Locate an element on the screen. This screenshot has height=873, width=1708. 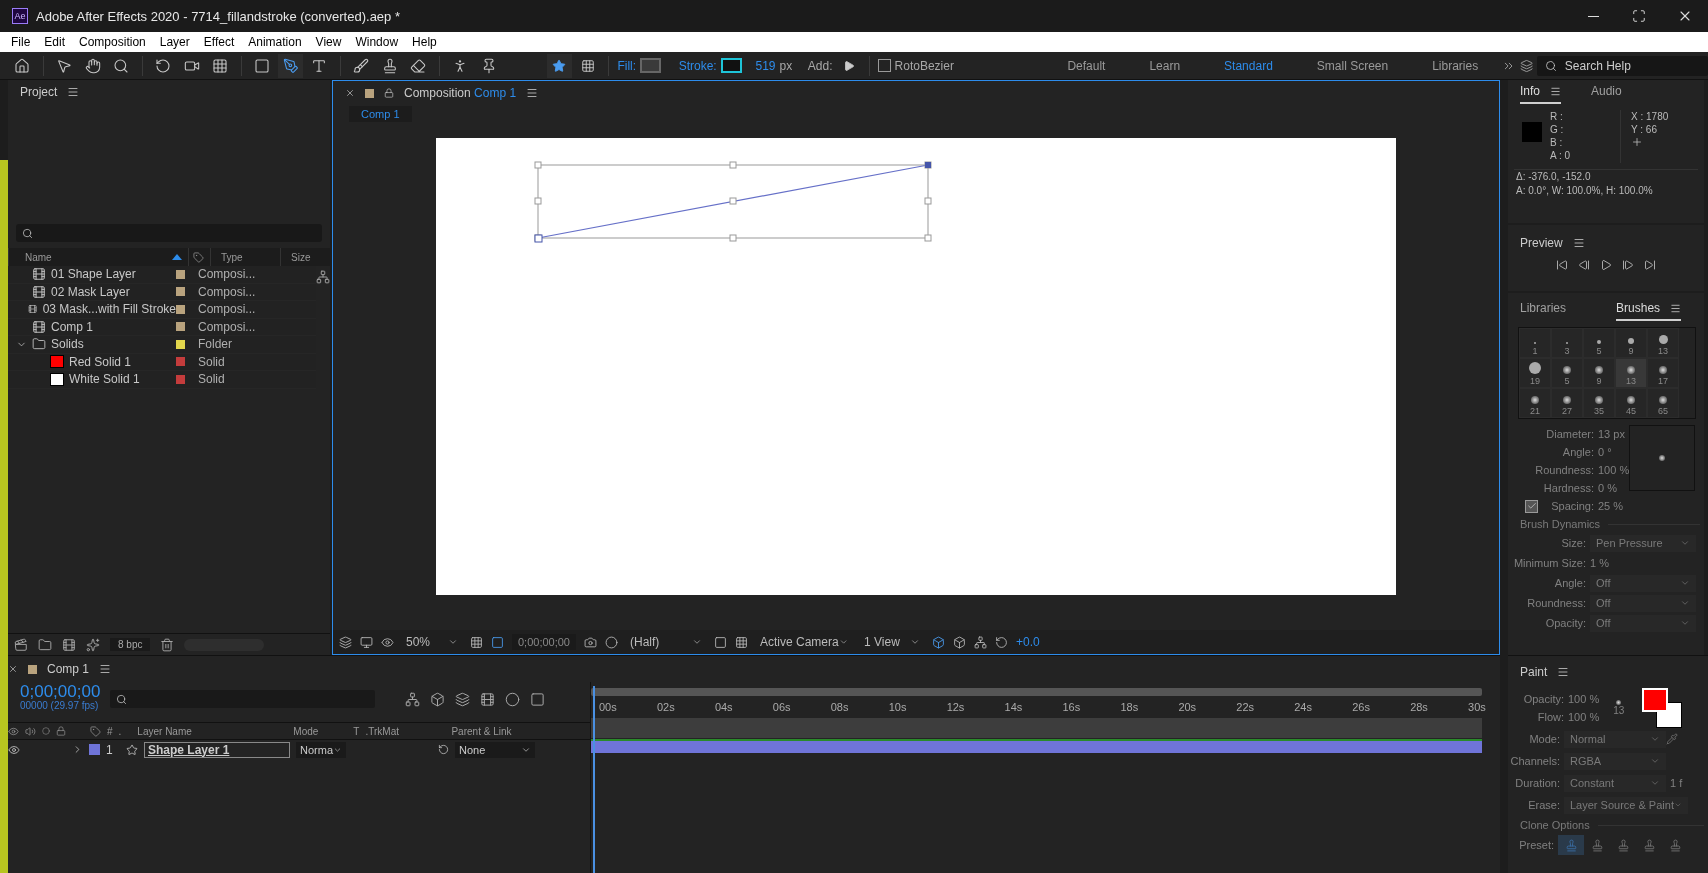
time-ruler-label: 00s is located at coordinates (608, 707).